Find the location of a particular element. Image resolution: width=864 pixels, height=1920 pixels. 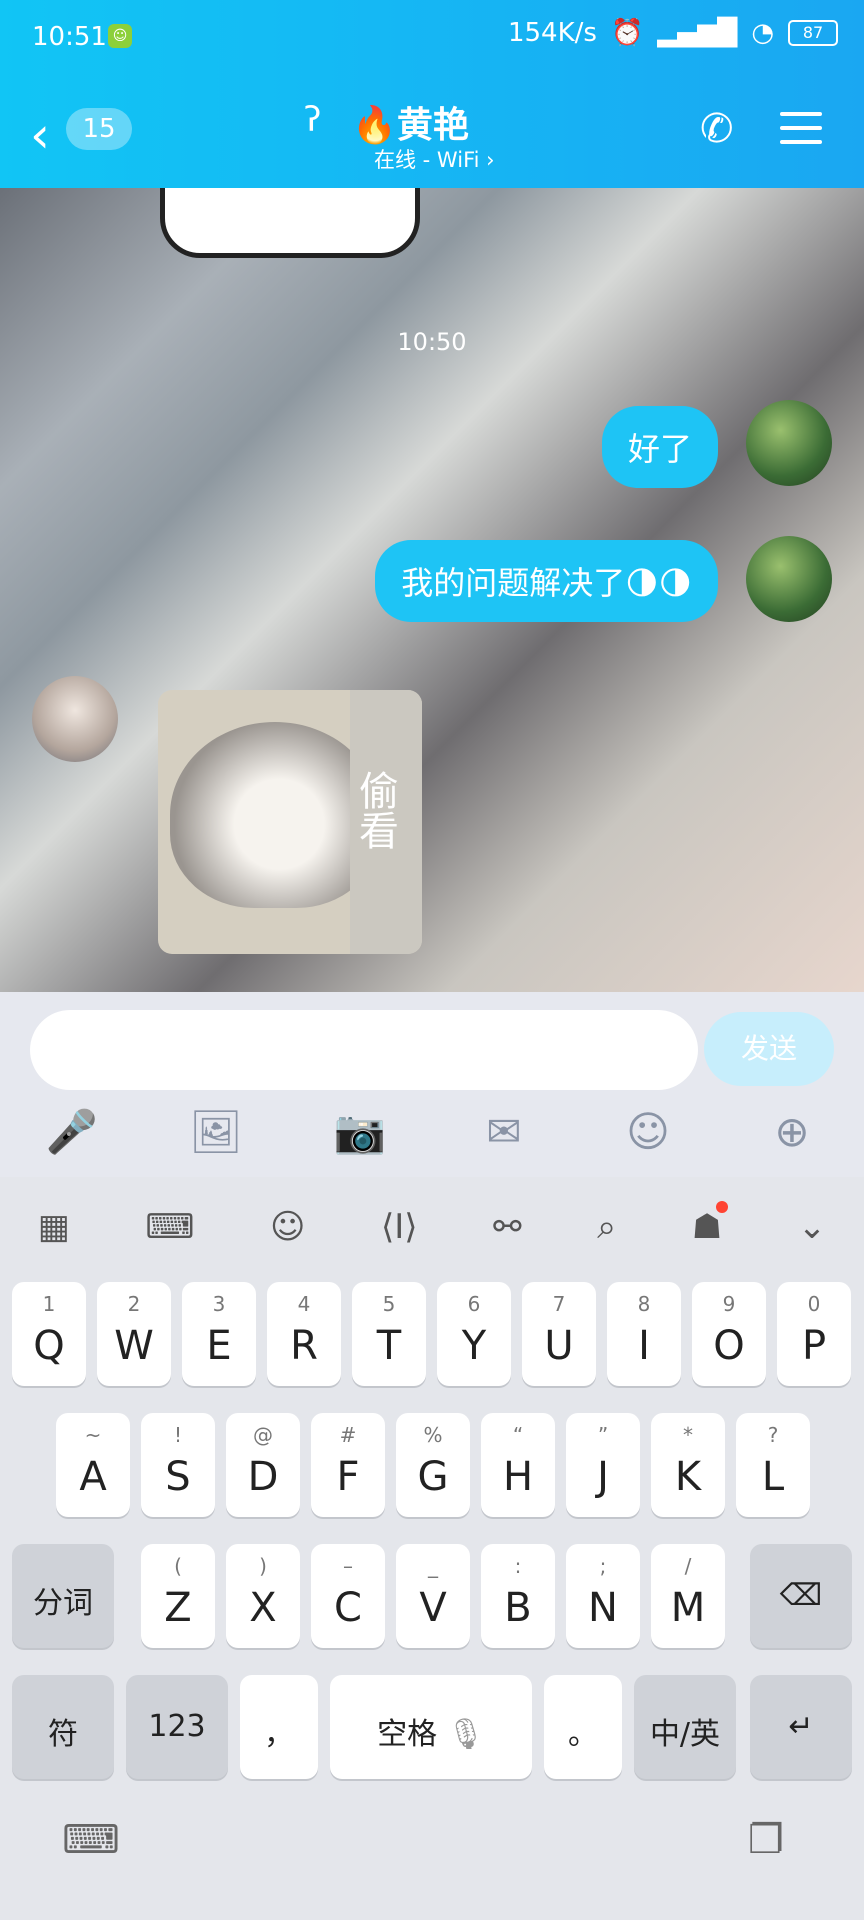

language-switch-key: 中/英 is located at coordinates (685, 1727).